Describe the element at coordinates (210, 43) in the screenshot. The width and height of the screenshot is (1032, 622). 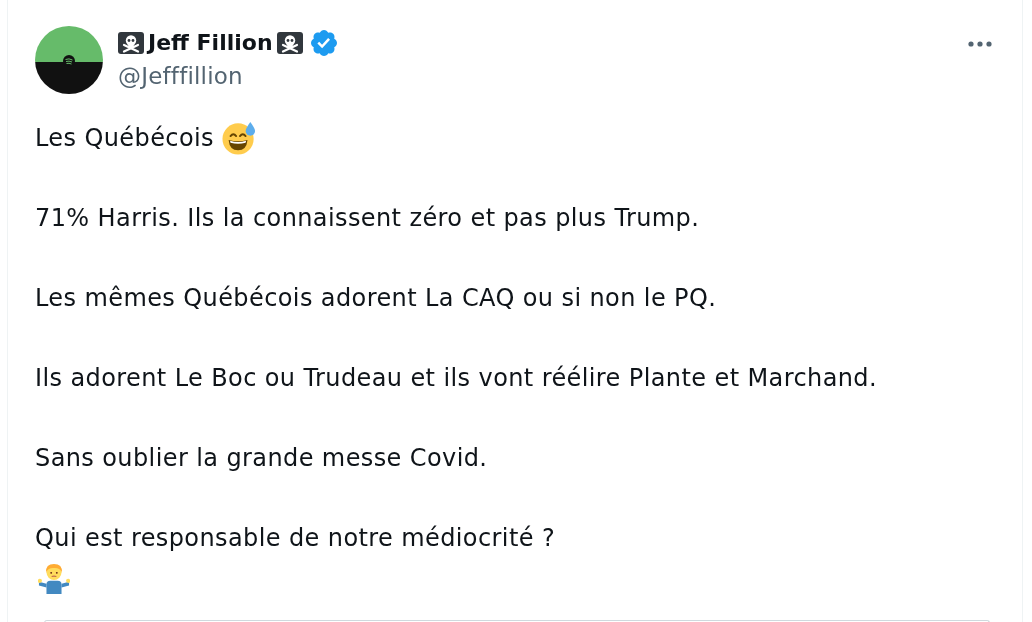
I see `display-name: Jeff Fillion` at that location.